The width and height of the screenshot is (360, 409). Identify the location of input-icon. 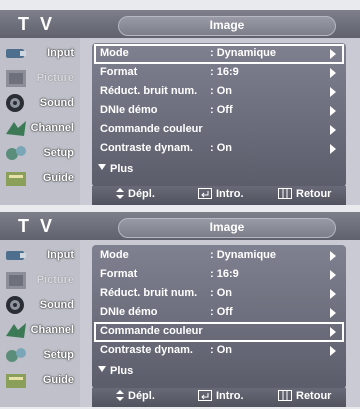
(16, 255).